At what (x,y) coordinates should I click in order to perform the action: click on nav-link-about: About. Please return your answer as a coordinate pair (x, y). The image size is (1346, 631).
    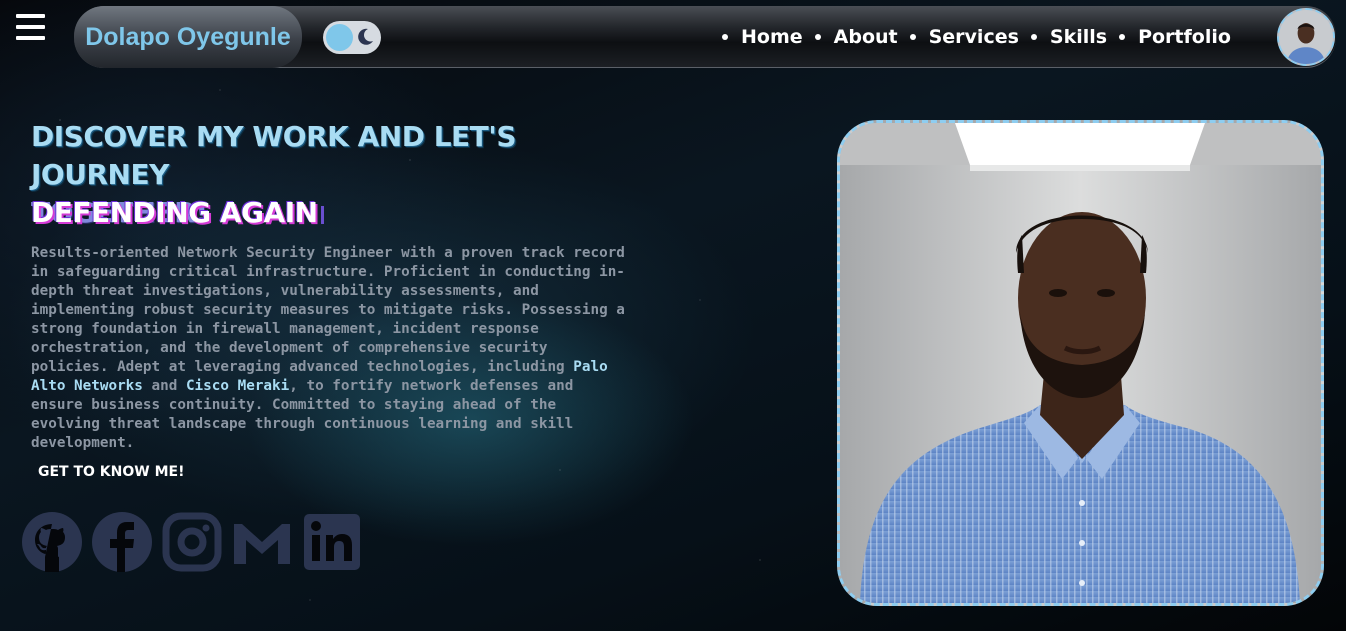
    Looking at the image, I should click on (866, 37).